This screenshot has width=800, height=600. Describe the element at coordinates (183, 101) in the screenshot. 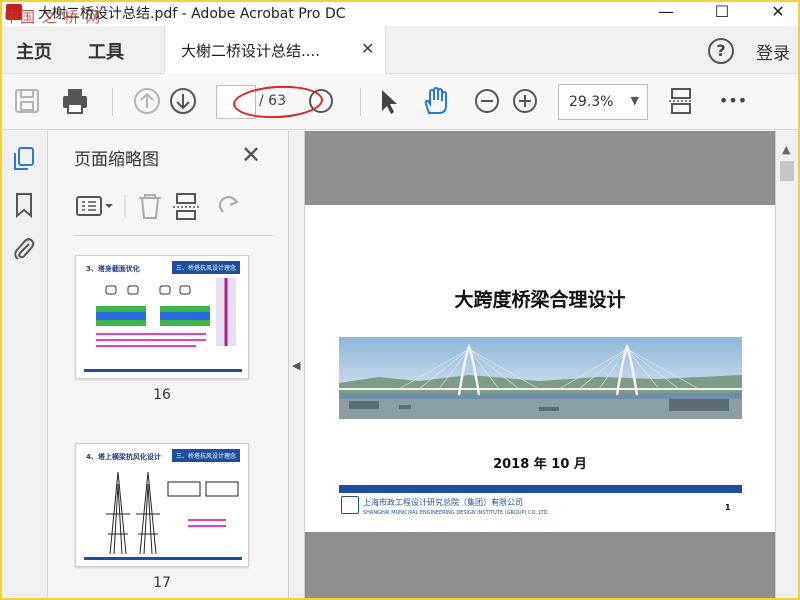

I see `next-page-icon` at that location.